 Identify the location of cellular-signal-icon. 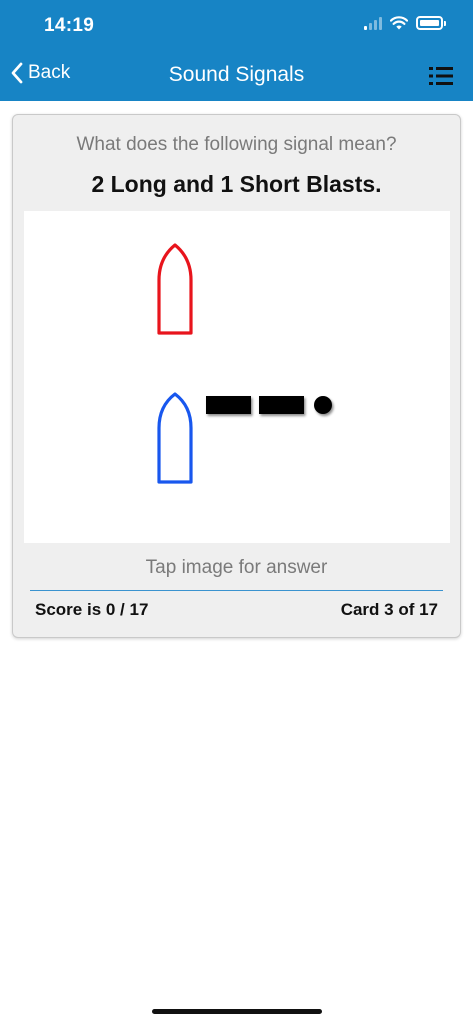
(373, 23).